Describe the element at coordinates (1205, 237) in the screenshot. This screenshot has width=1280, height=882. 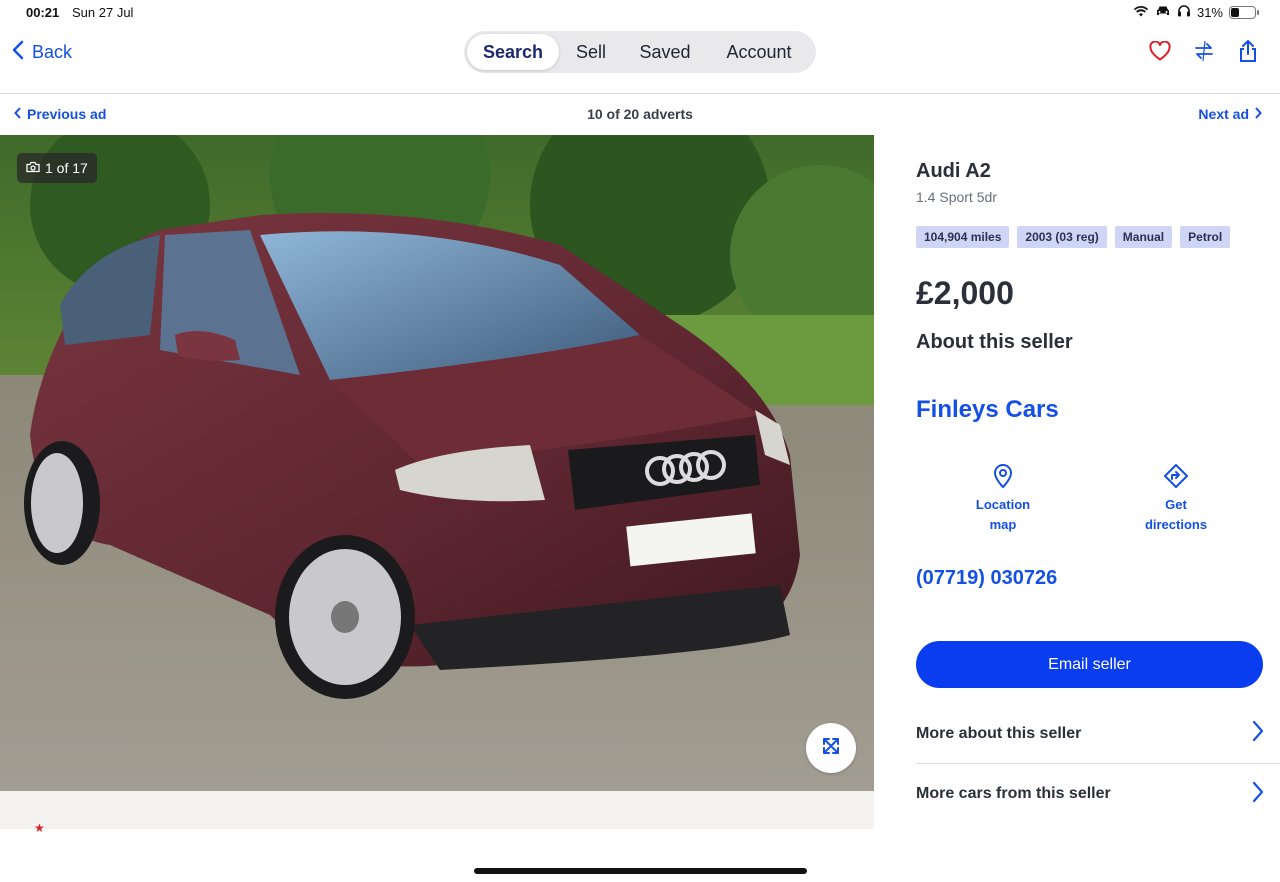
I see `spec-chip-fuel: Petrol` at that location.